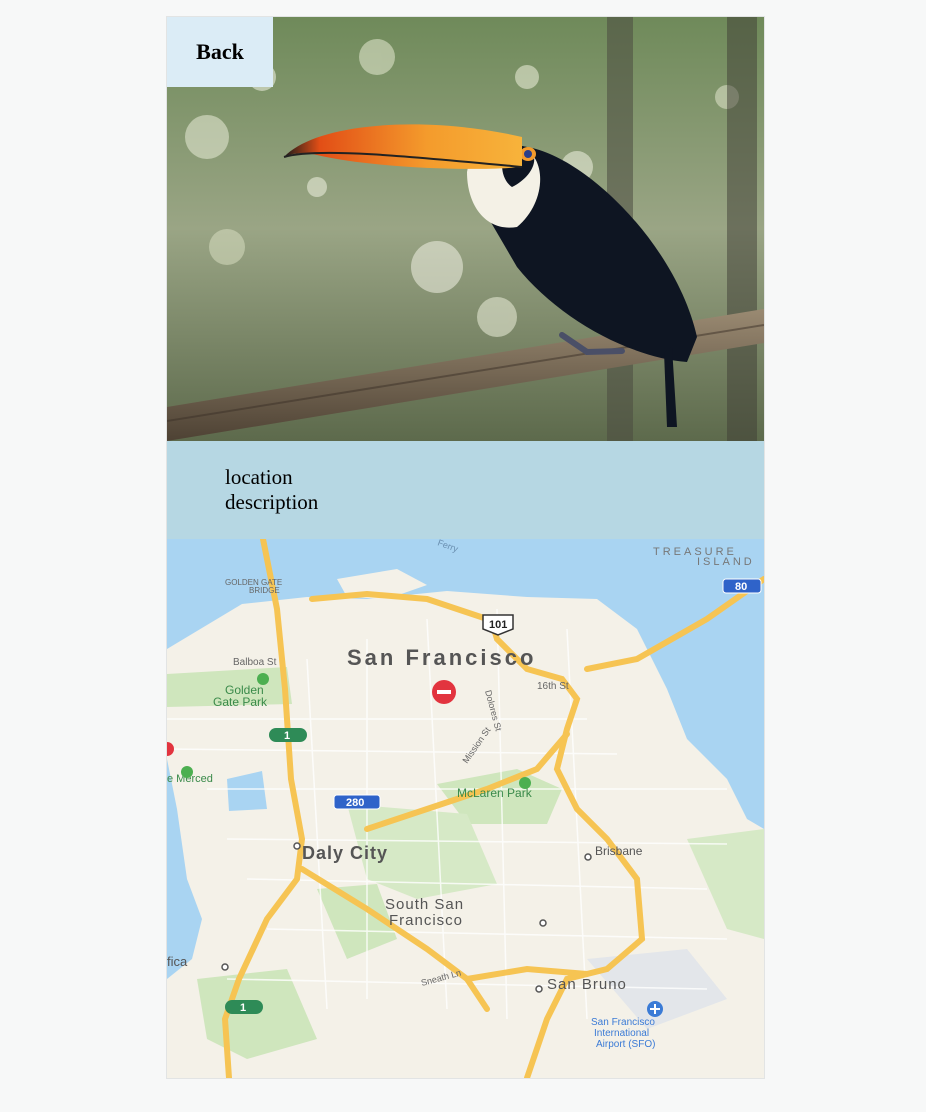 Image resolution: width=926 pixels, height=1112 pixels. What do you see at coordinates (726, 562) in the screenshot?
I see `label-treasure-2: ISLAND` at bounding box center [726, 562].